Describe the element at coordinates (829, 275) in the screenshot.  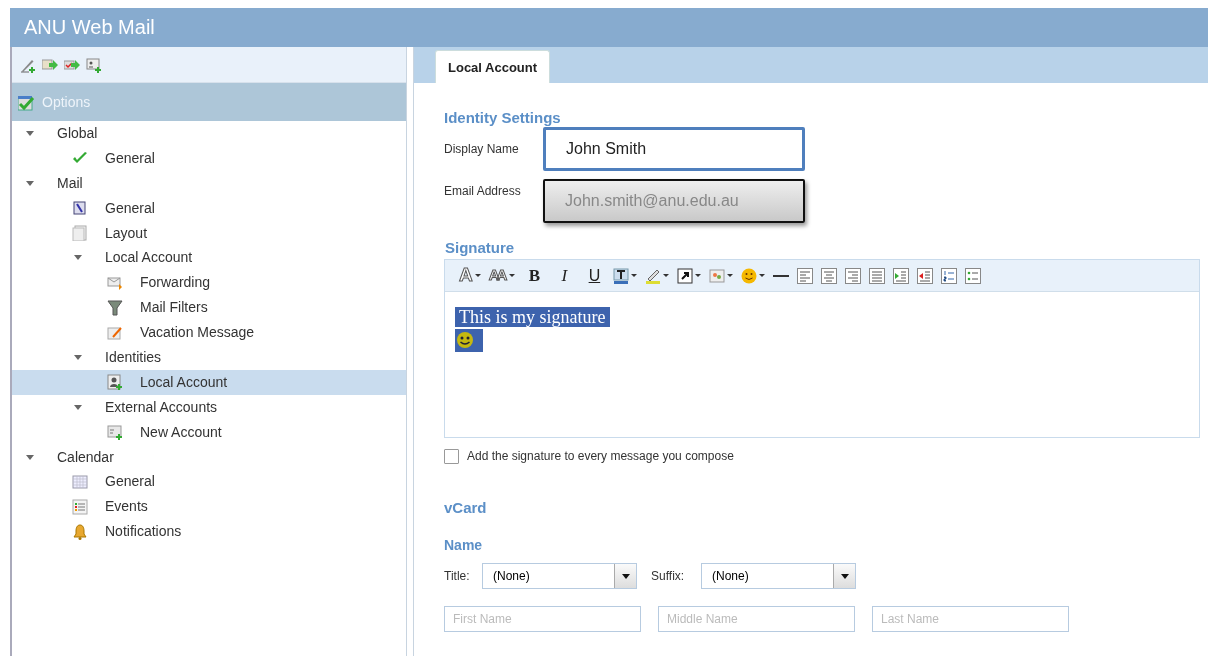
I see `align-center-icon` at that location.